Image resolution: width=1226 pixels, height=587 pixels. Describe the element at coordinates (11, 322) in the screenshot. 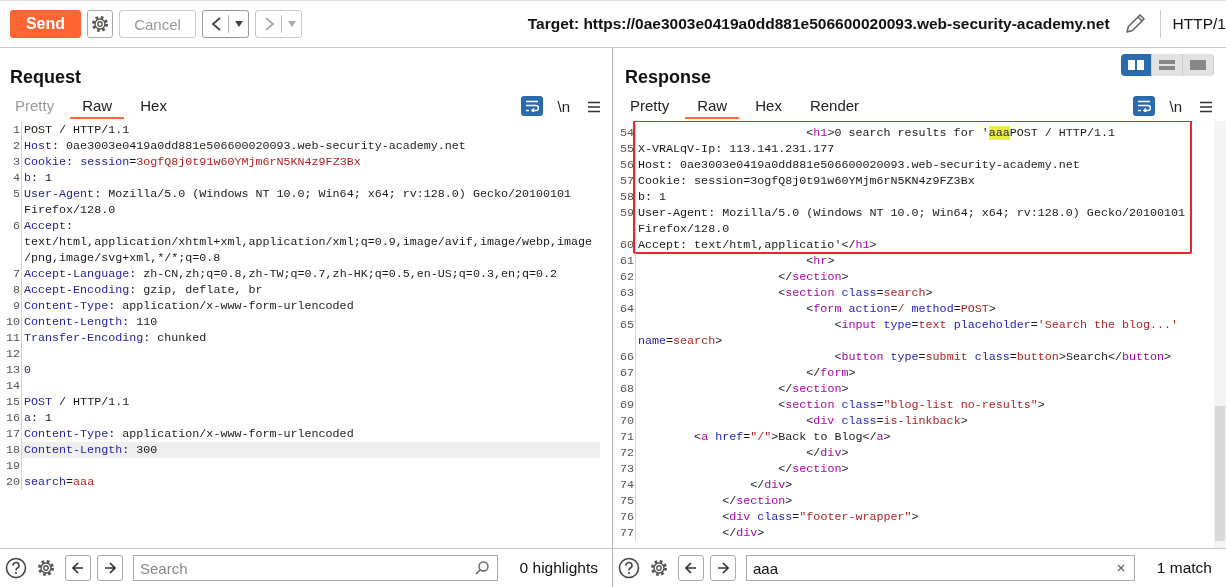

I see `line-number: 10` at that location.